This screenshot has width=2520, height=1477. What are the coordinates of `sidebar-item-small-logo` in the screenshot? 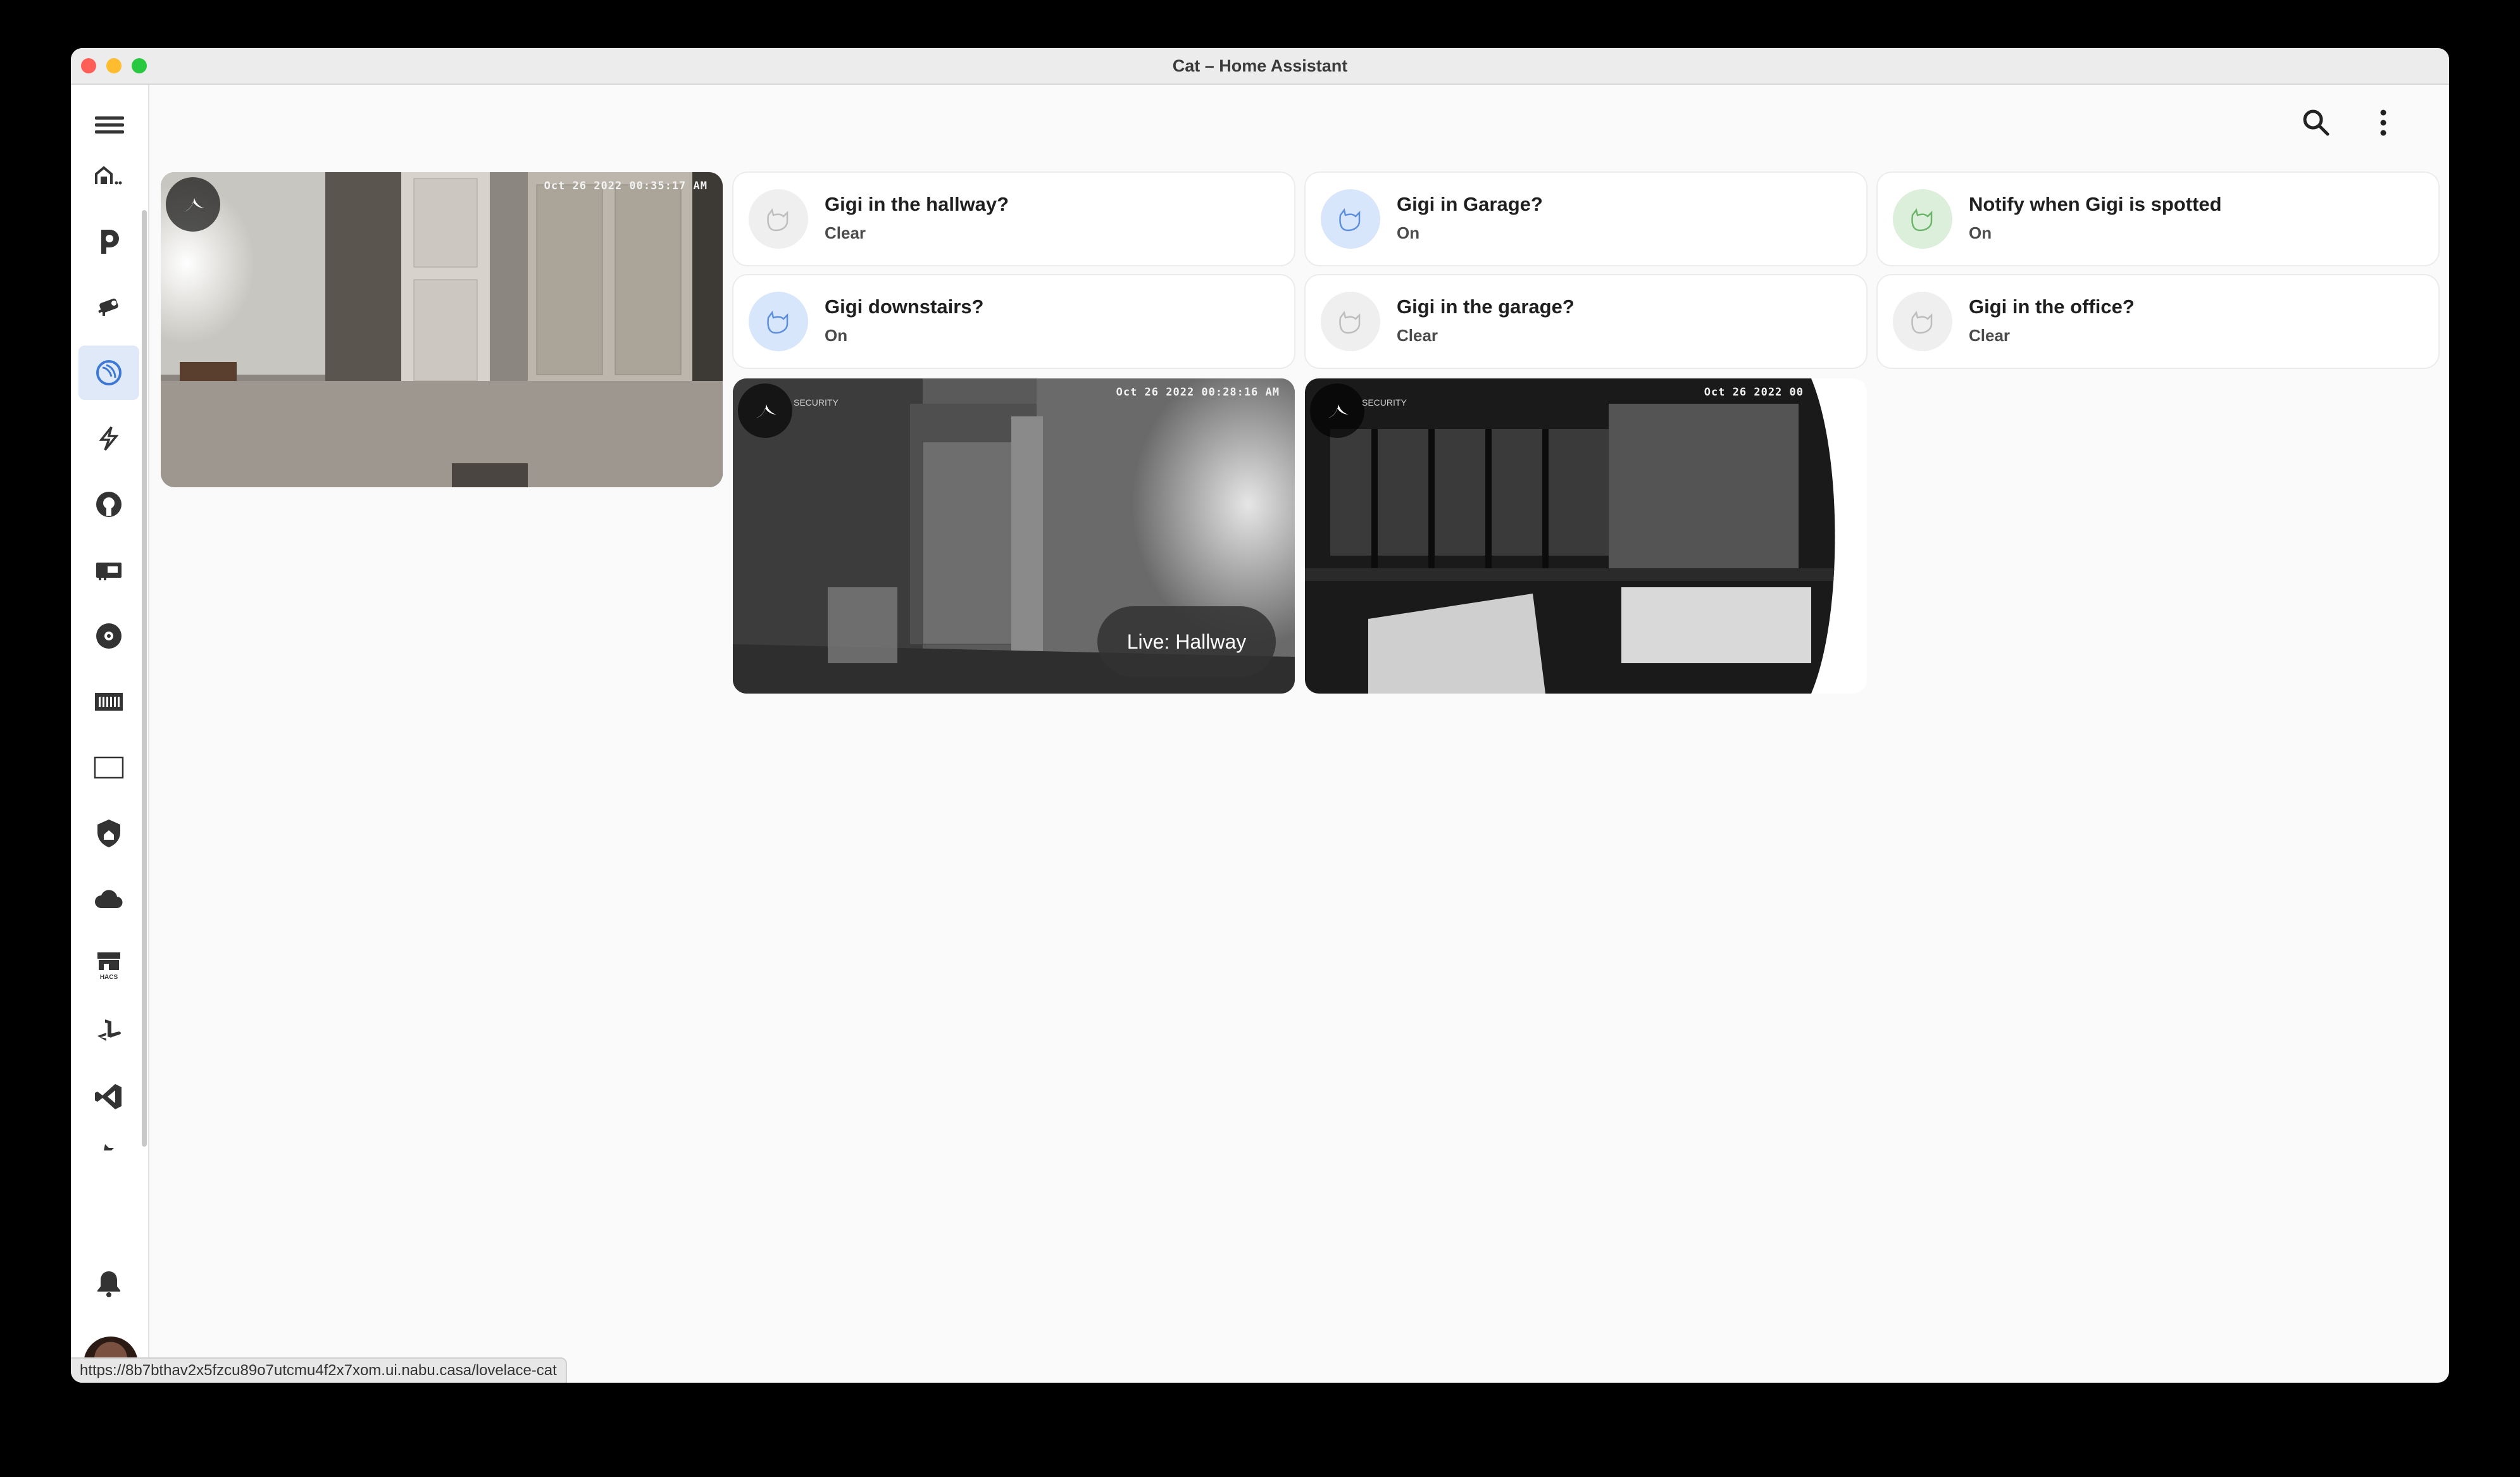 It's located at (108, 1147).